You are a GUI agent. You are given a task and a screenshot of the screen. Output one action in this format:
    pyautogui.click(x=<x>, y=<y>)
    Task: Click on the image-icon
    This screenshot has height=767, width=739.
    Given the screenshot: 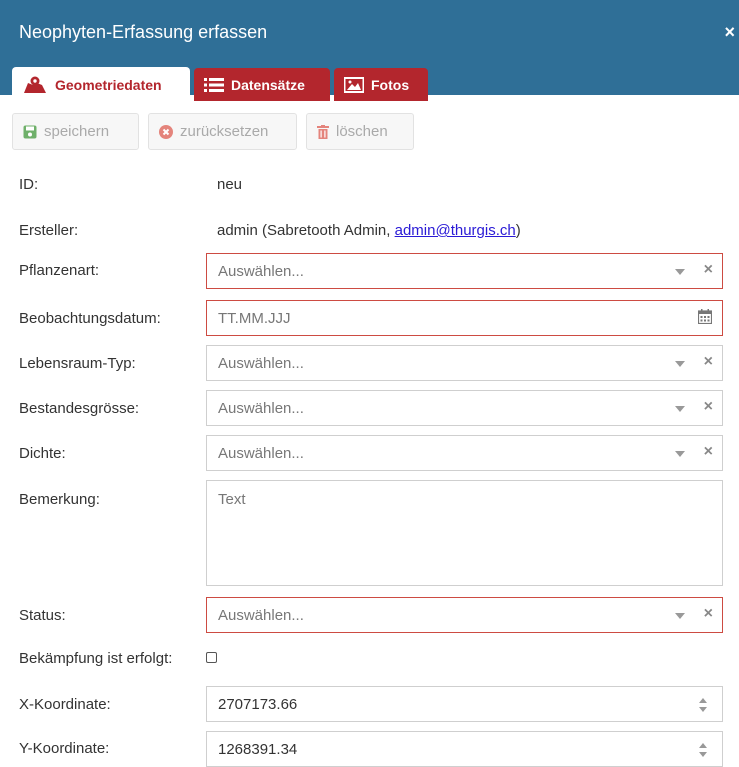 What is the action you would take?
    pyautogui.click(x=354, y=84)
    